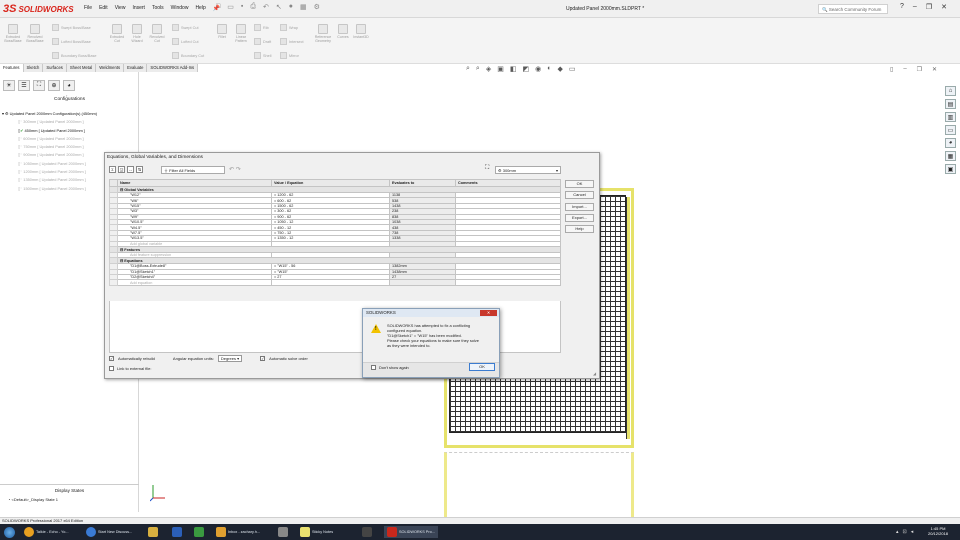 The image size is (960, 540). I want to click on file-explorer-icon: ▭, so click(950, 130).